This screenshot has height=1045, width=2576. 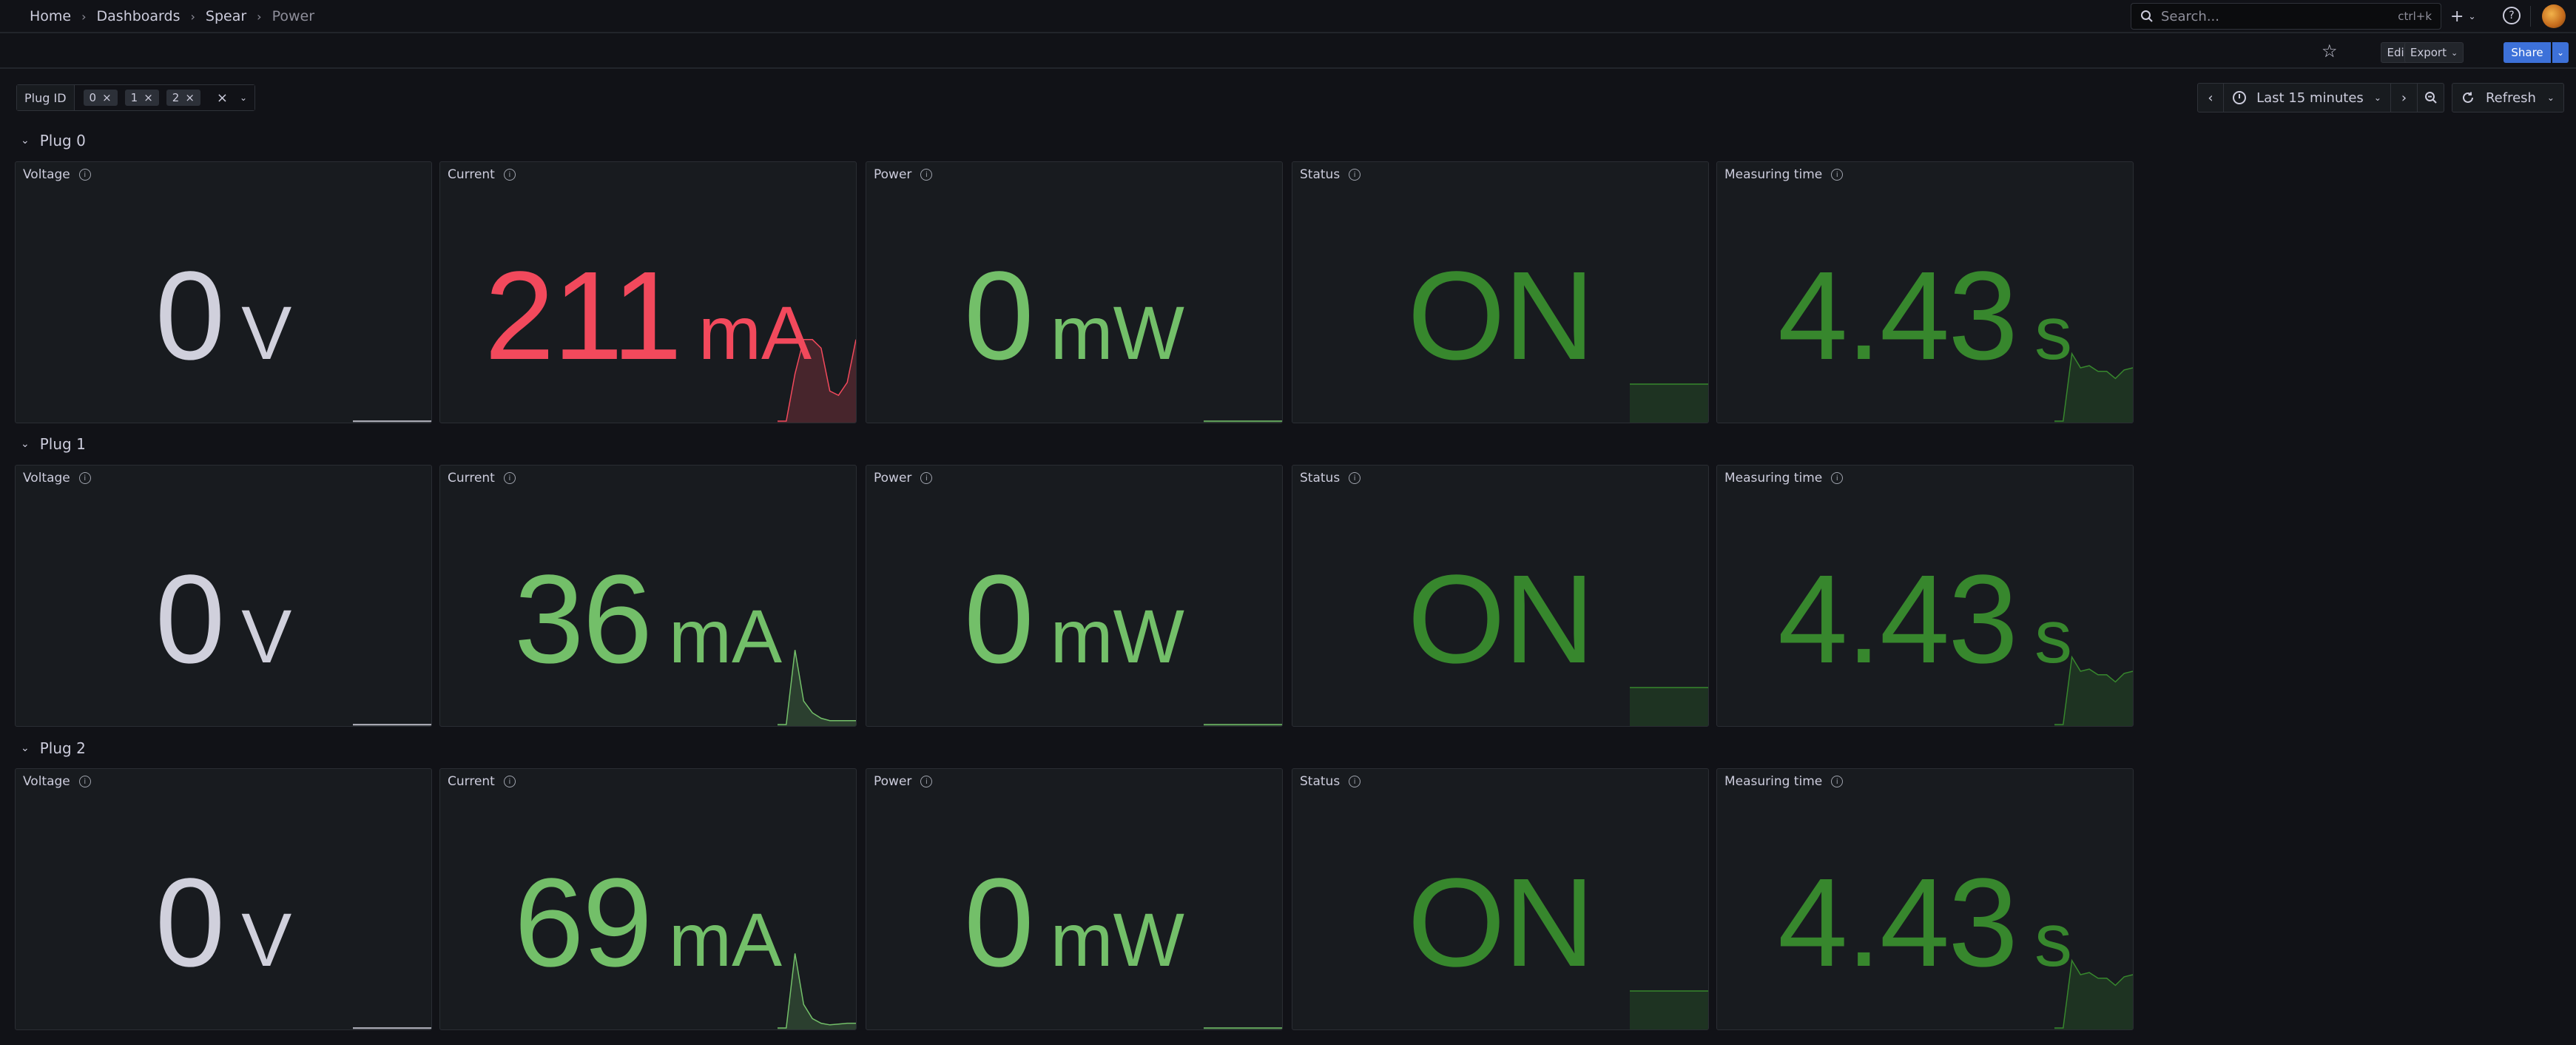 What do you see at coordinates (226, 16) in the screenshot?
I see `breadcrumb-folder: Spear` at bounding box center [226, 16].